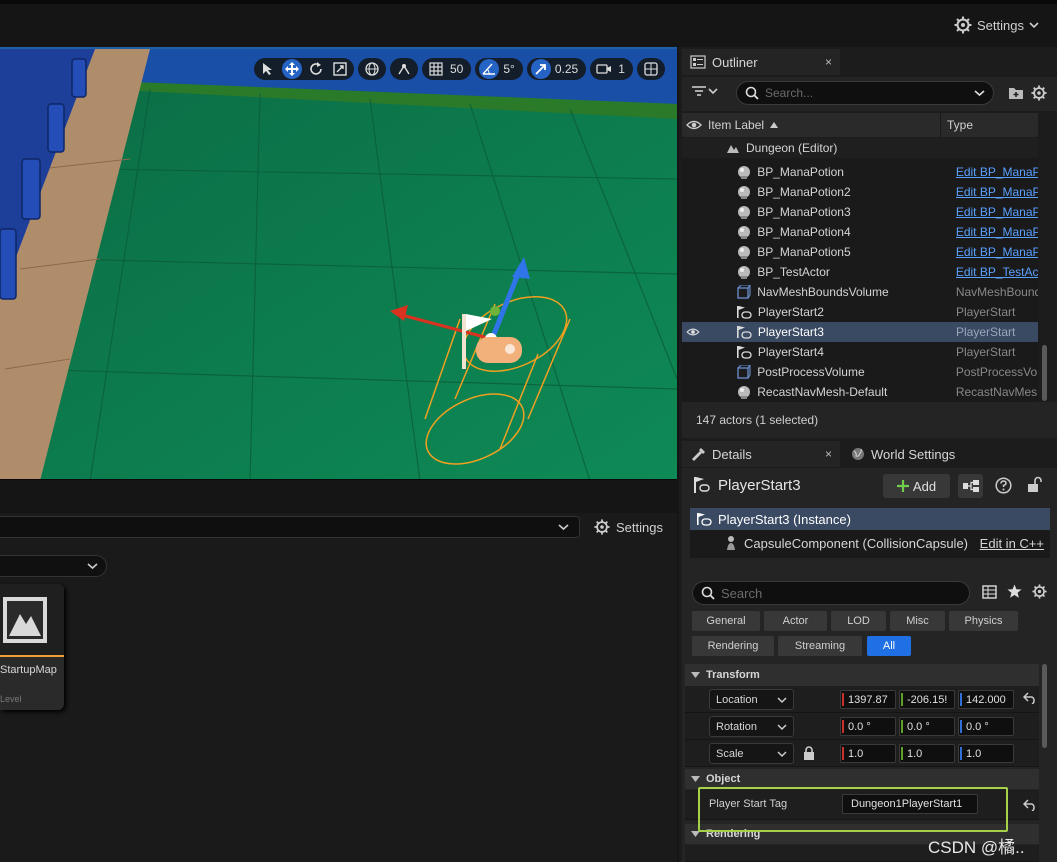  What do you see at coordinates (853, 809) in the screenshot?
I see `highlight-box` at bounding box center [853, 809].